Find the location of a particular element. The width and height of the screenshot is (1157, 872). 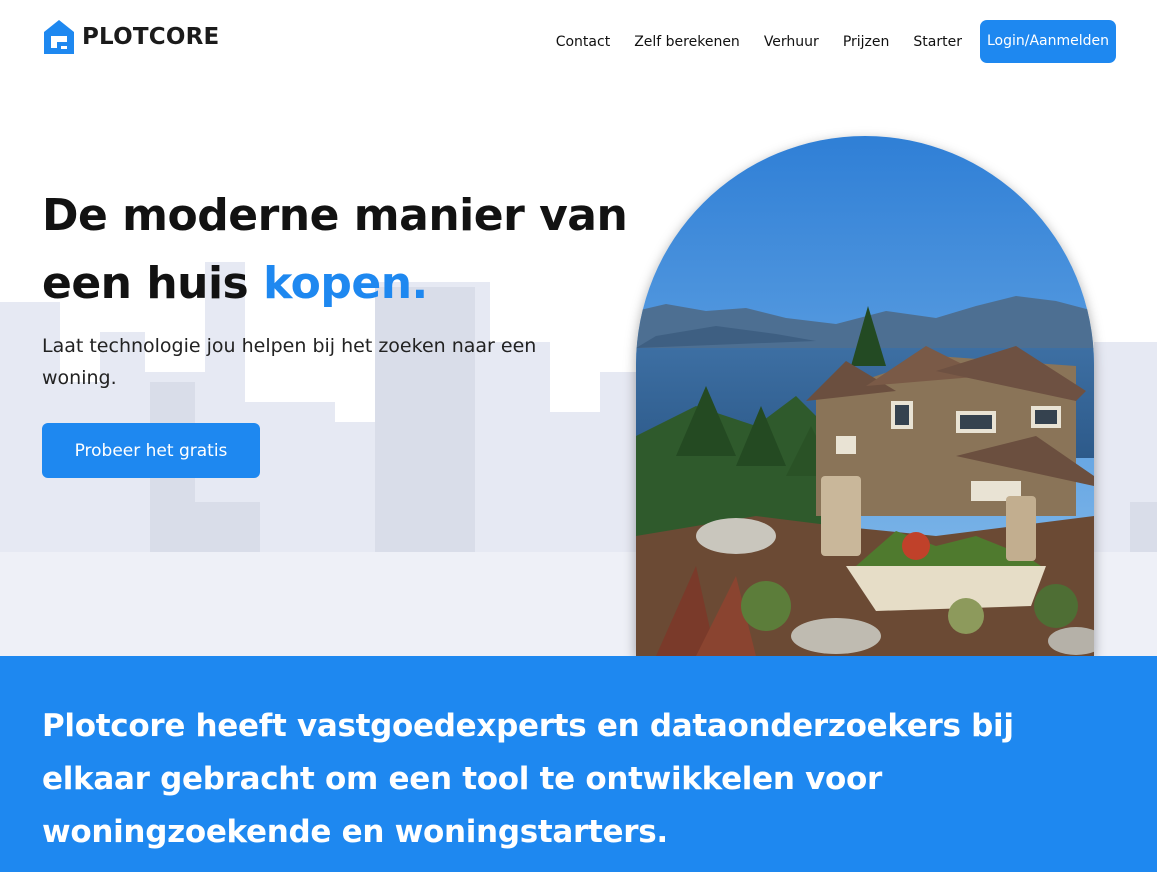

hero-title: De moderne manier van een huis kopen. is located at coordinates (342, 250).